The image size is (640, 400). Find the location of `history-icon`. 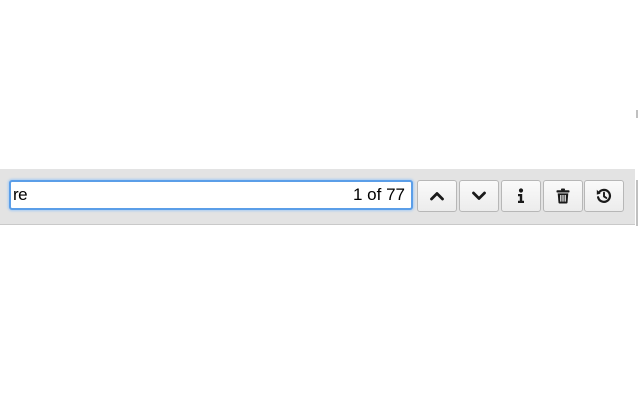

history-icon is located at coordinates (604, 195).